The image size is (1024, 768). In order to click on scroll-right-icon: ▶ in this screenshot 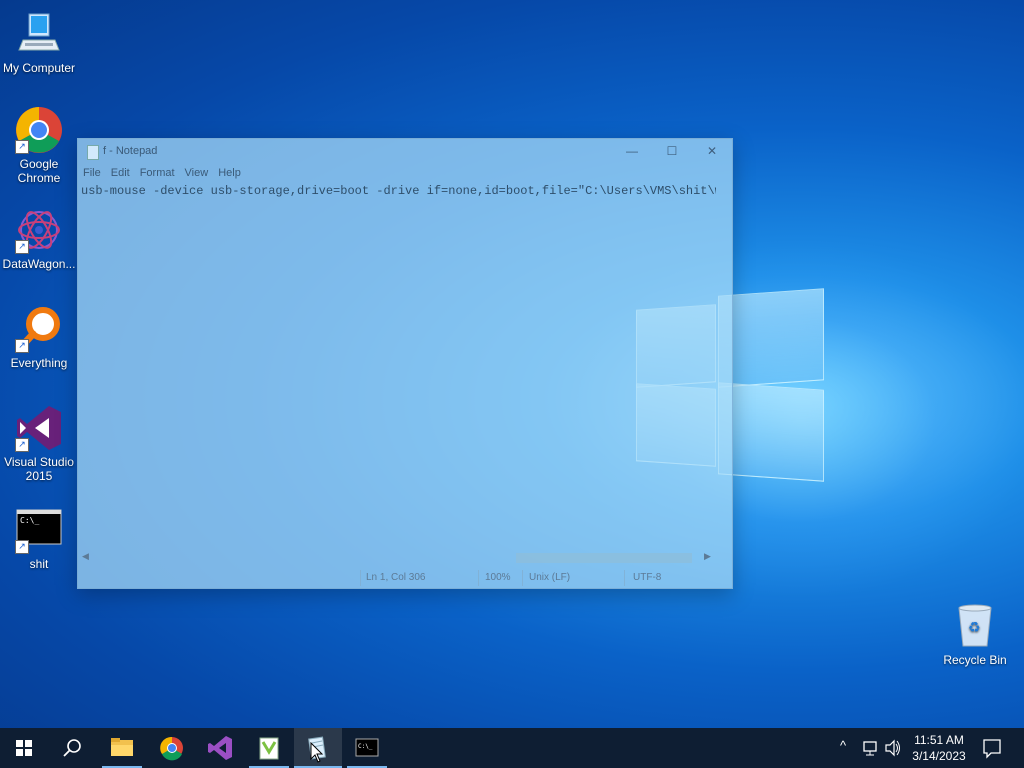, I will do `click(707, 556)`.